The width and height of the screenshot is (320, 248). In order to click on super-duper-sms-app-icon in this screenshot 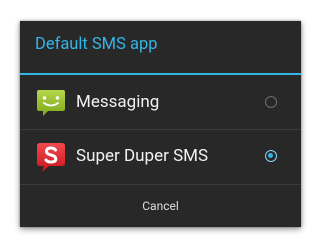, I will do `click(51, 157)`.